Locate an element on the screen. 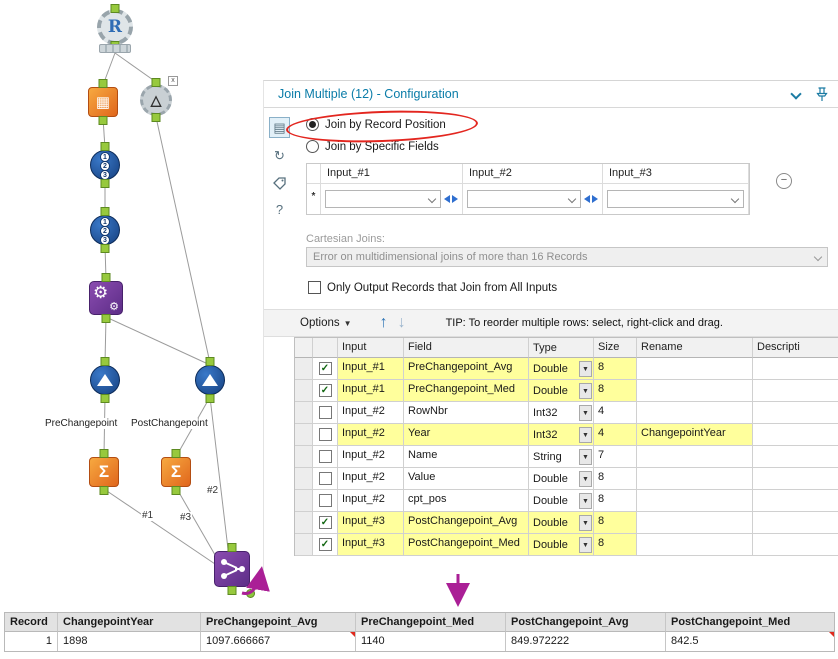 The height and width of the screenshot is (659, 838). field-row: ✓ Input_#3 PostChangepoint_Med Double ▼ 8 is located at coordinates (566, 545).